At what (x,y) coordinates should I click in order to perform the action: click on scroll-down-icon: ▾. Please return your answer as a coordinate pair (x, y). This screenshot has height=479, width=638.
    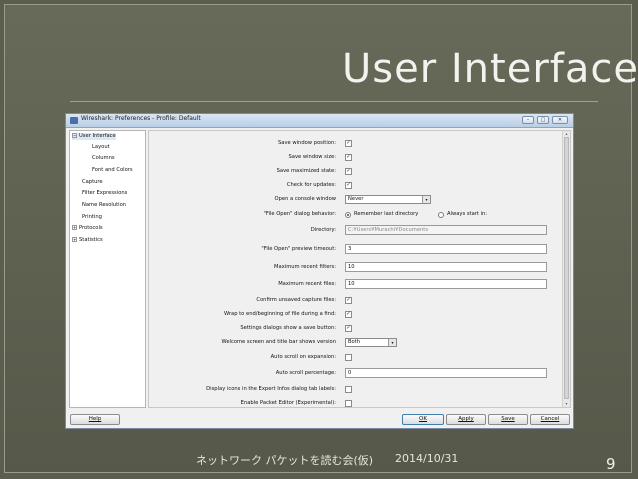
    Looking at the image, I should click on (566, 404).